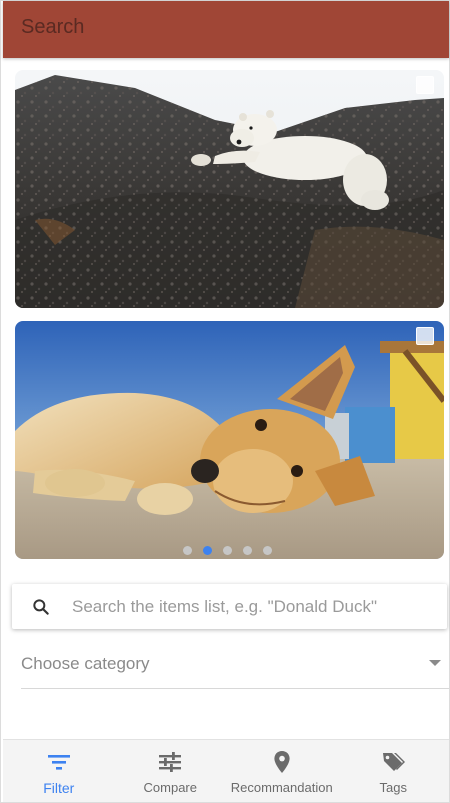 This screenshot has height=803, width=450. Describe the element at coordinates (207, 550) in the screenshot. I see `carousel-dot-active` at that location.